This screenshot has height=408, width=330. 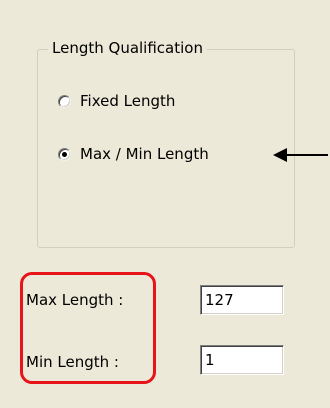 I want to click on radio-dot-icon, so click(x=64, y=154).